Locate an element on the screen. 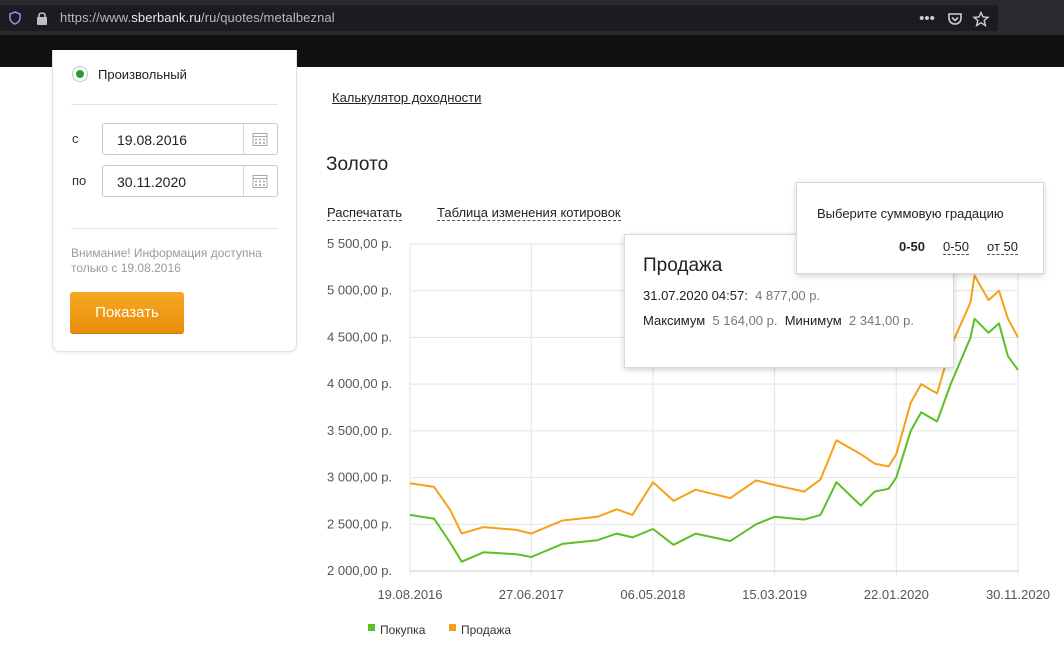  y-tick-label: 2 500,00 р. is located at coordinates (359, 523).